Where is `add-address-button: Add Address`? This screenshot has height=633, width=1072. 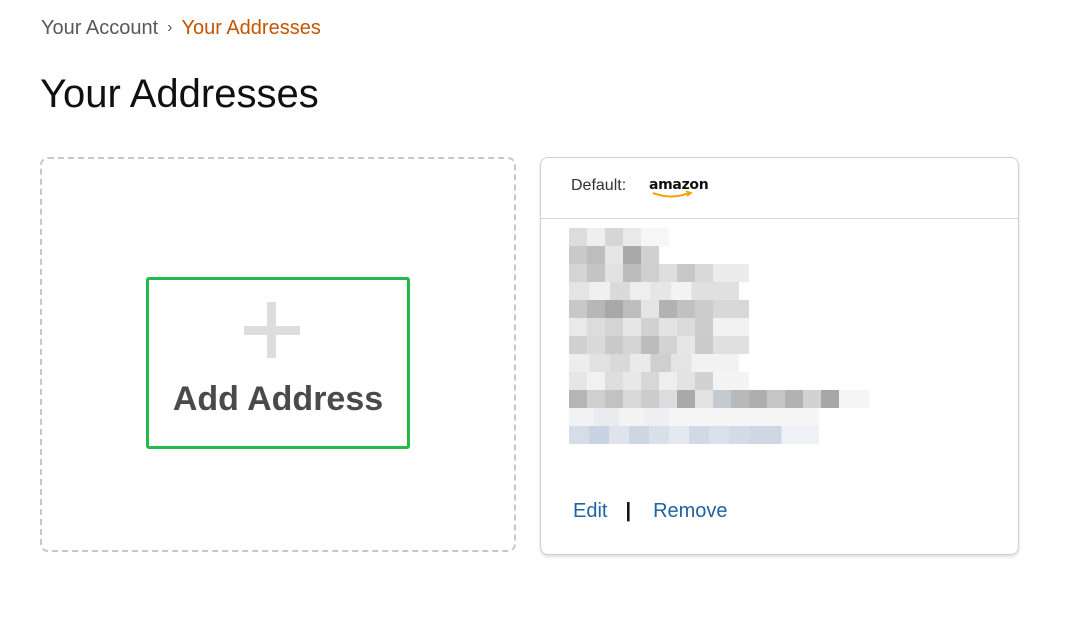 add-address-button: Add Address is located at coordinates (278, 363).